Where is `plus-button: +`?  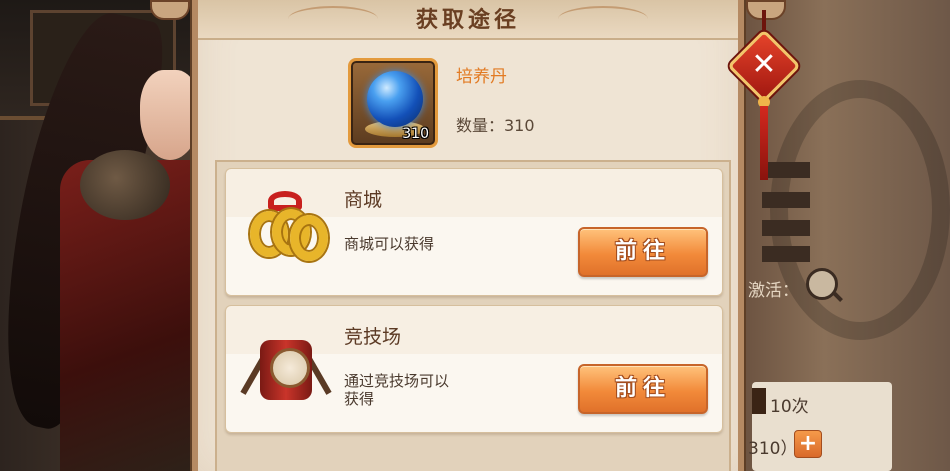 plus-button: + is located at coordinates (808, 444).